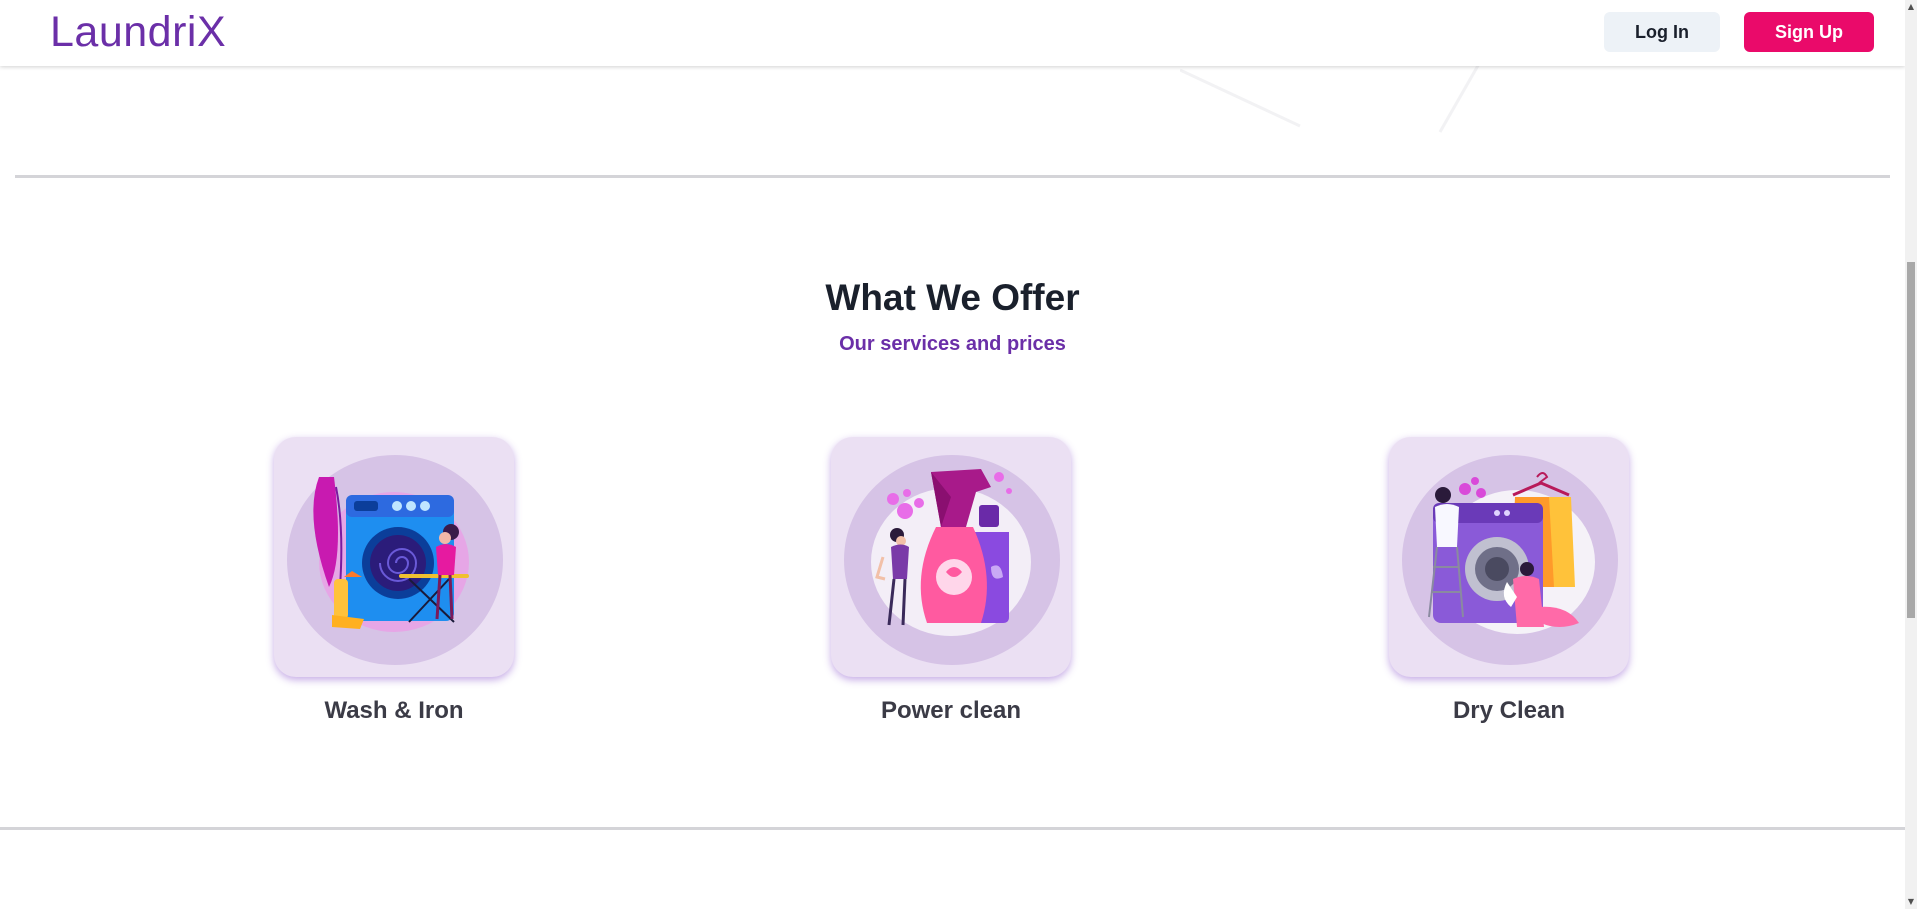 Image resolution: width=1917 pixels, height=909 pixels. Describe the element at coordinates (394, 710) in the screenshot. I see `service-label: Wash & Iron` at that location.